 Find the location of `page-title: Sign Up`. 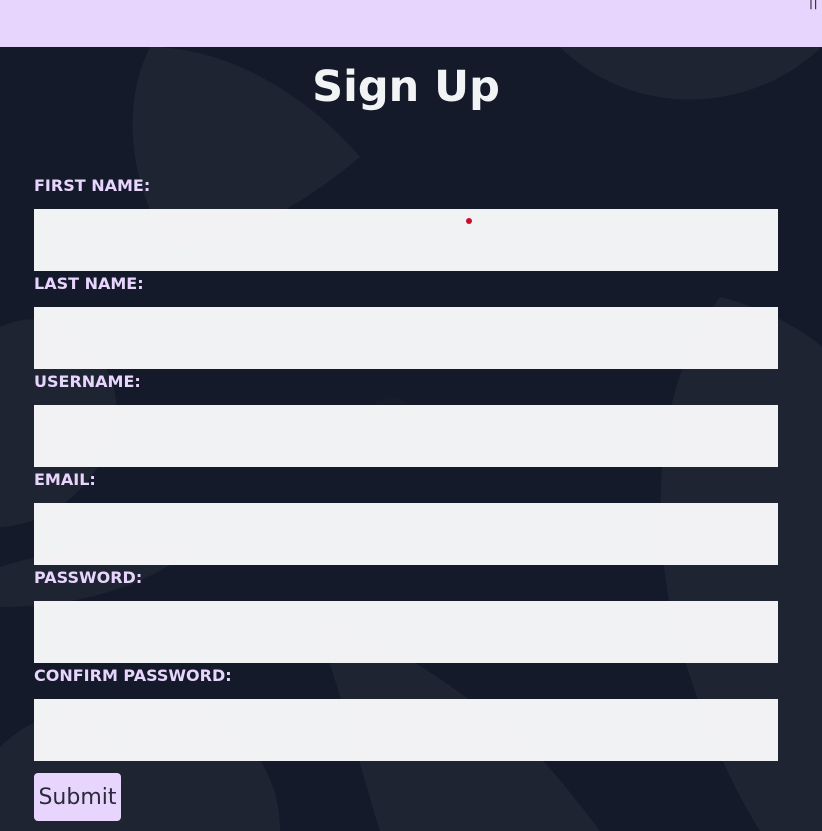

page-title: Sign Up is located at coordinates (406, 87).